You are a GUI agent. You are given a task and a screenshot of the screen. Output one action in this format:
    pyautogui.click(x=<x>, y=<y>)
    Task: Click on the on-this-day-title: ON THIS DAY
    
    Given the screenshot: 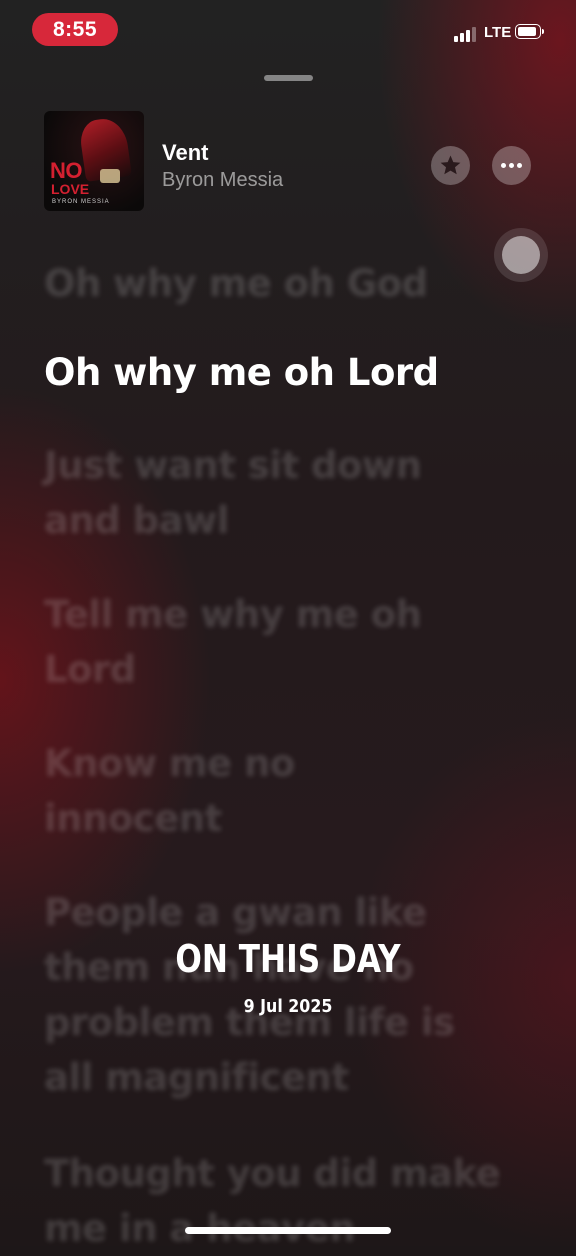 What is the action you would take?
    pyautogui.click(x=288, y=959)
    